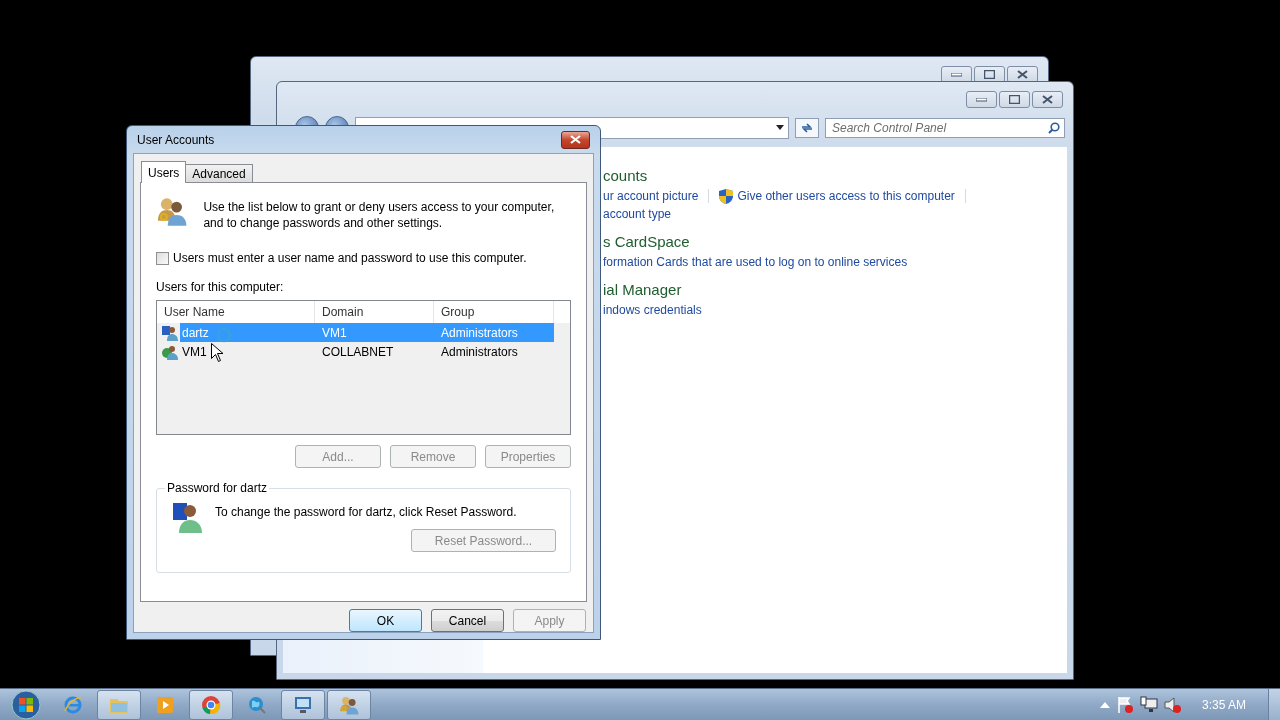 The height and width of the screenshot is (720, 1280). I want to click on shield-icon, so click(726, 196).